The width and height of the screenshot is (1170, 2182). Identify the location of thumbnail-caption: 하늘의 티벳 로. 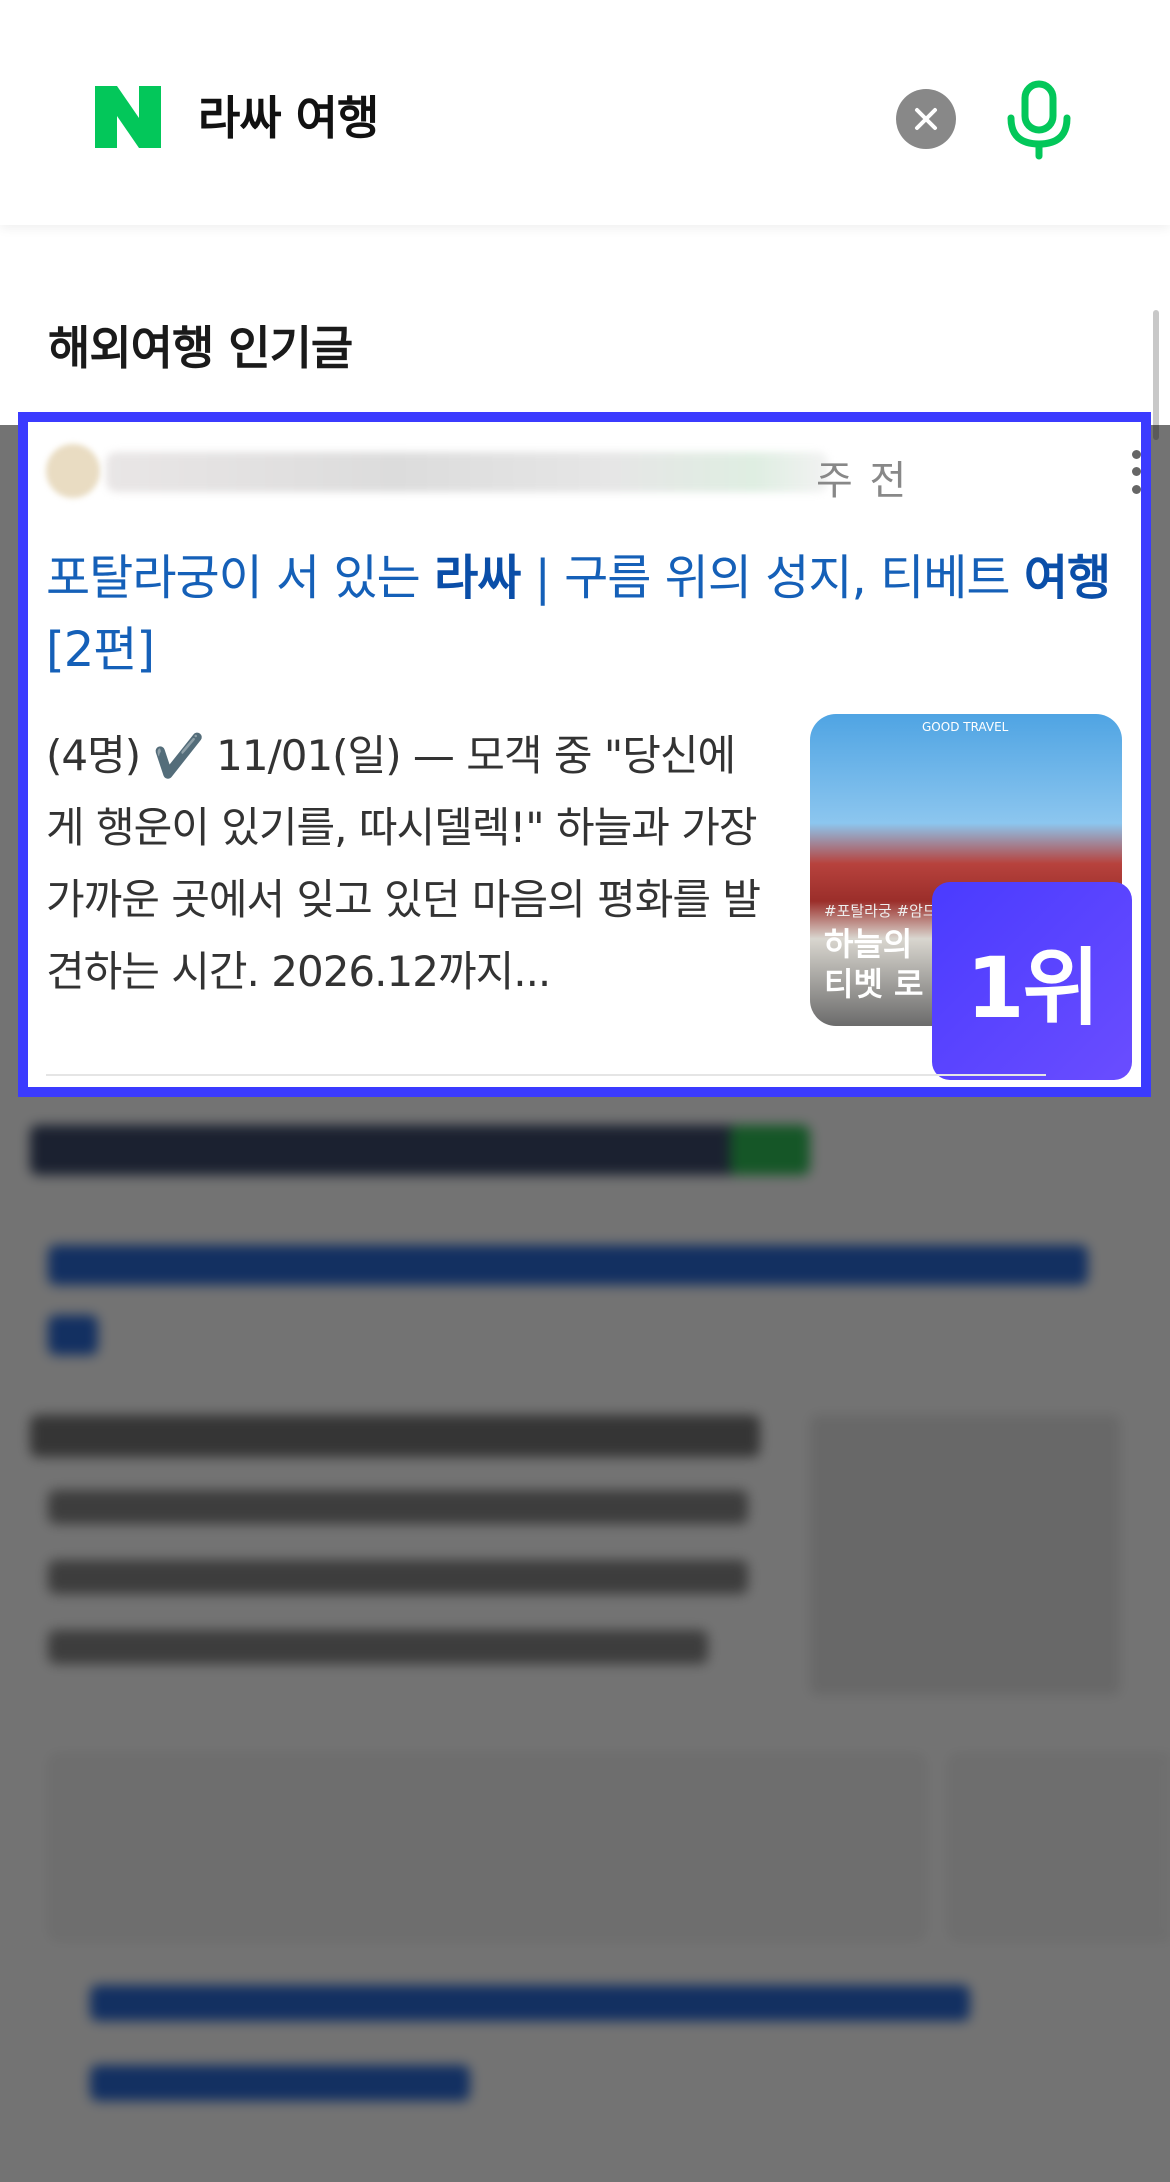
(873, 964).